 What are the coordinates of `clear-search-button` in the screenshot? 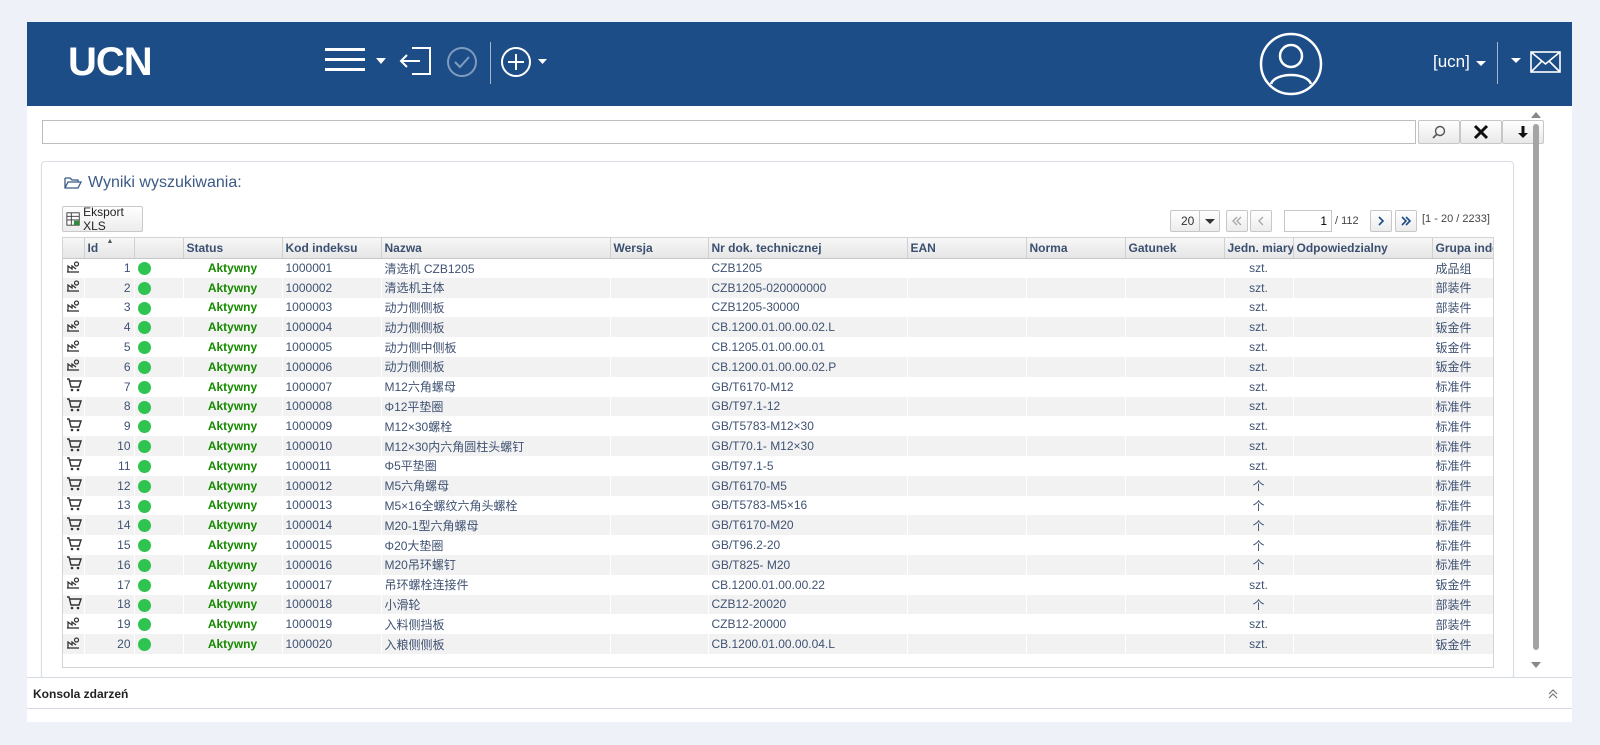 It's located at (1481, 132).